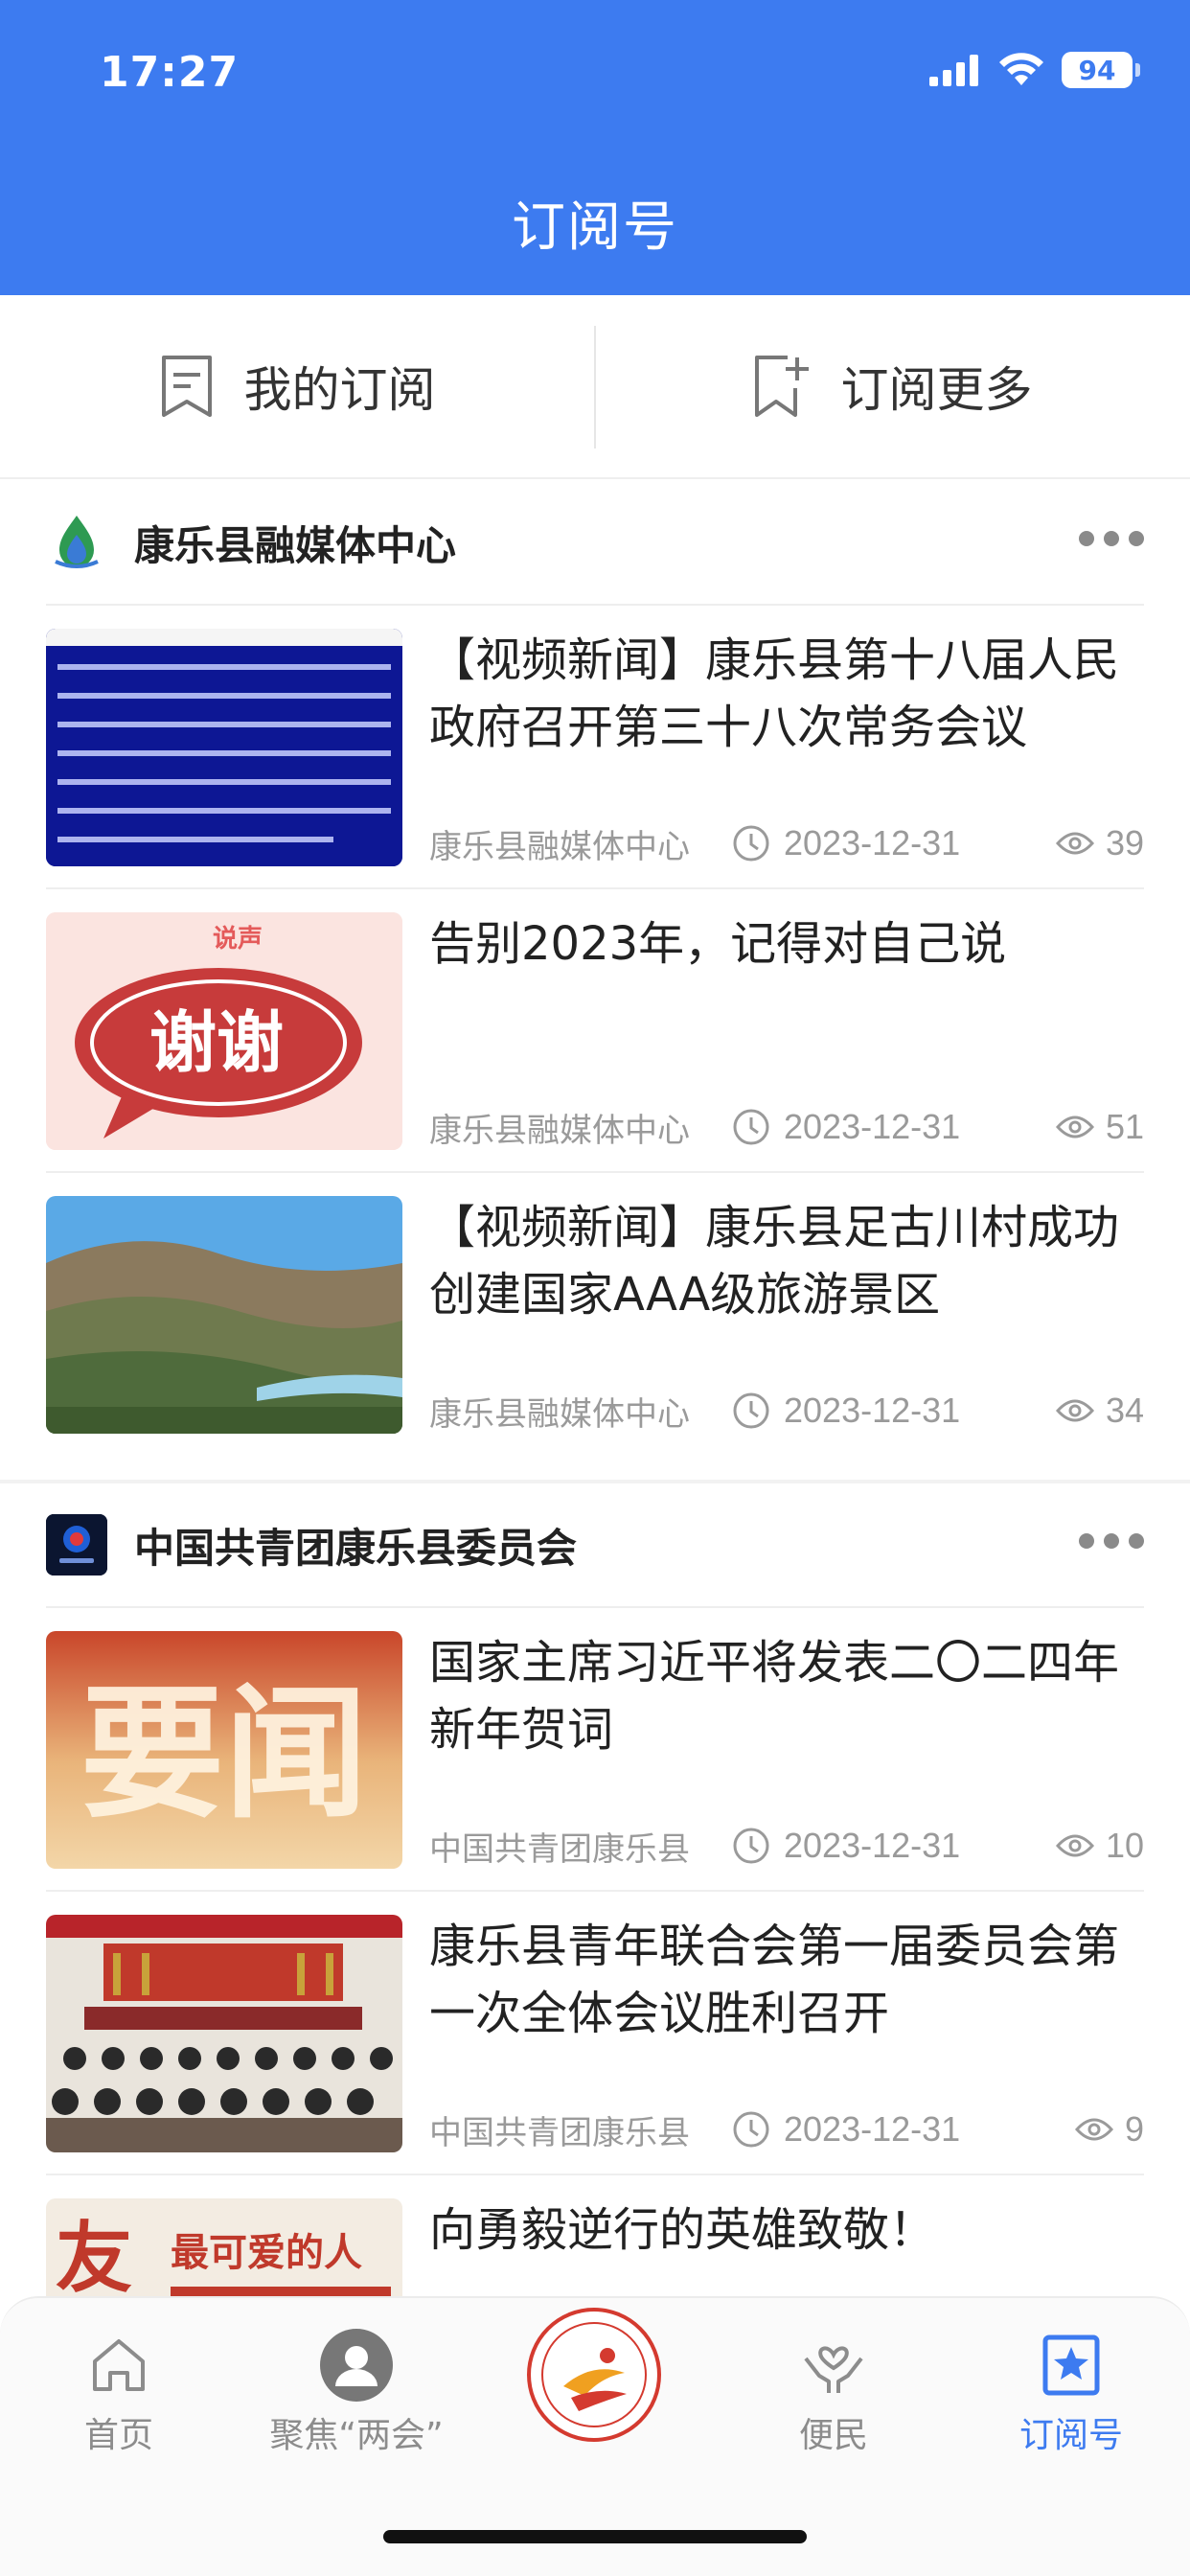  I want to click on article-meta: 康乐县融媒体中心 2023-12-31 51, so click(787, 1128).